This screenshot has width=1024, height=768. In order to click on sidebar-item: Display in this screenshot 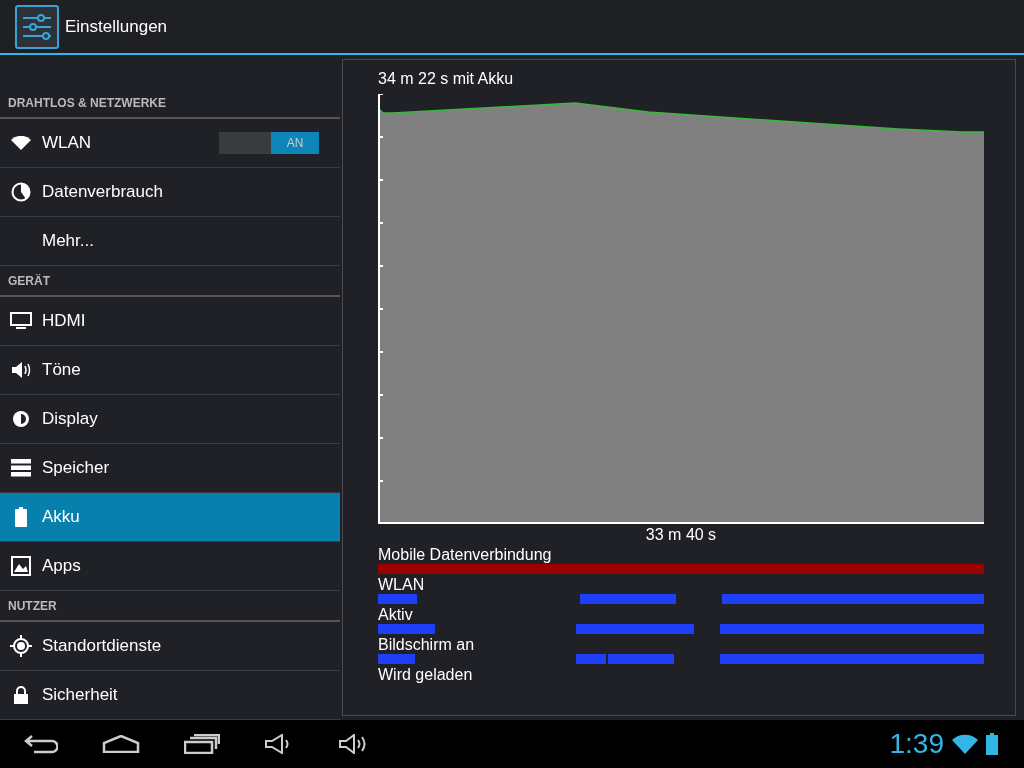, I will do `click(170, 419)`.